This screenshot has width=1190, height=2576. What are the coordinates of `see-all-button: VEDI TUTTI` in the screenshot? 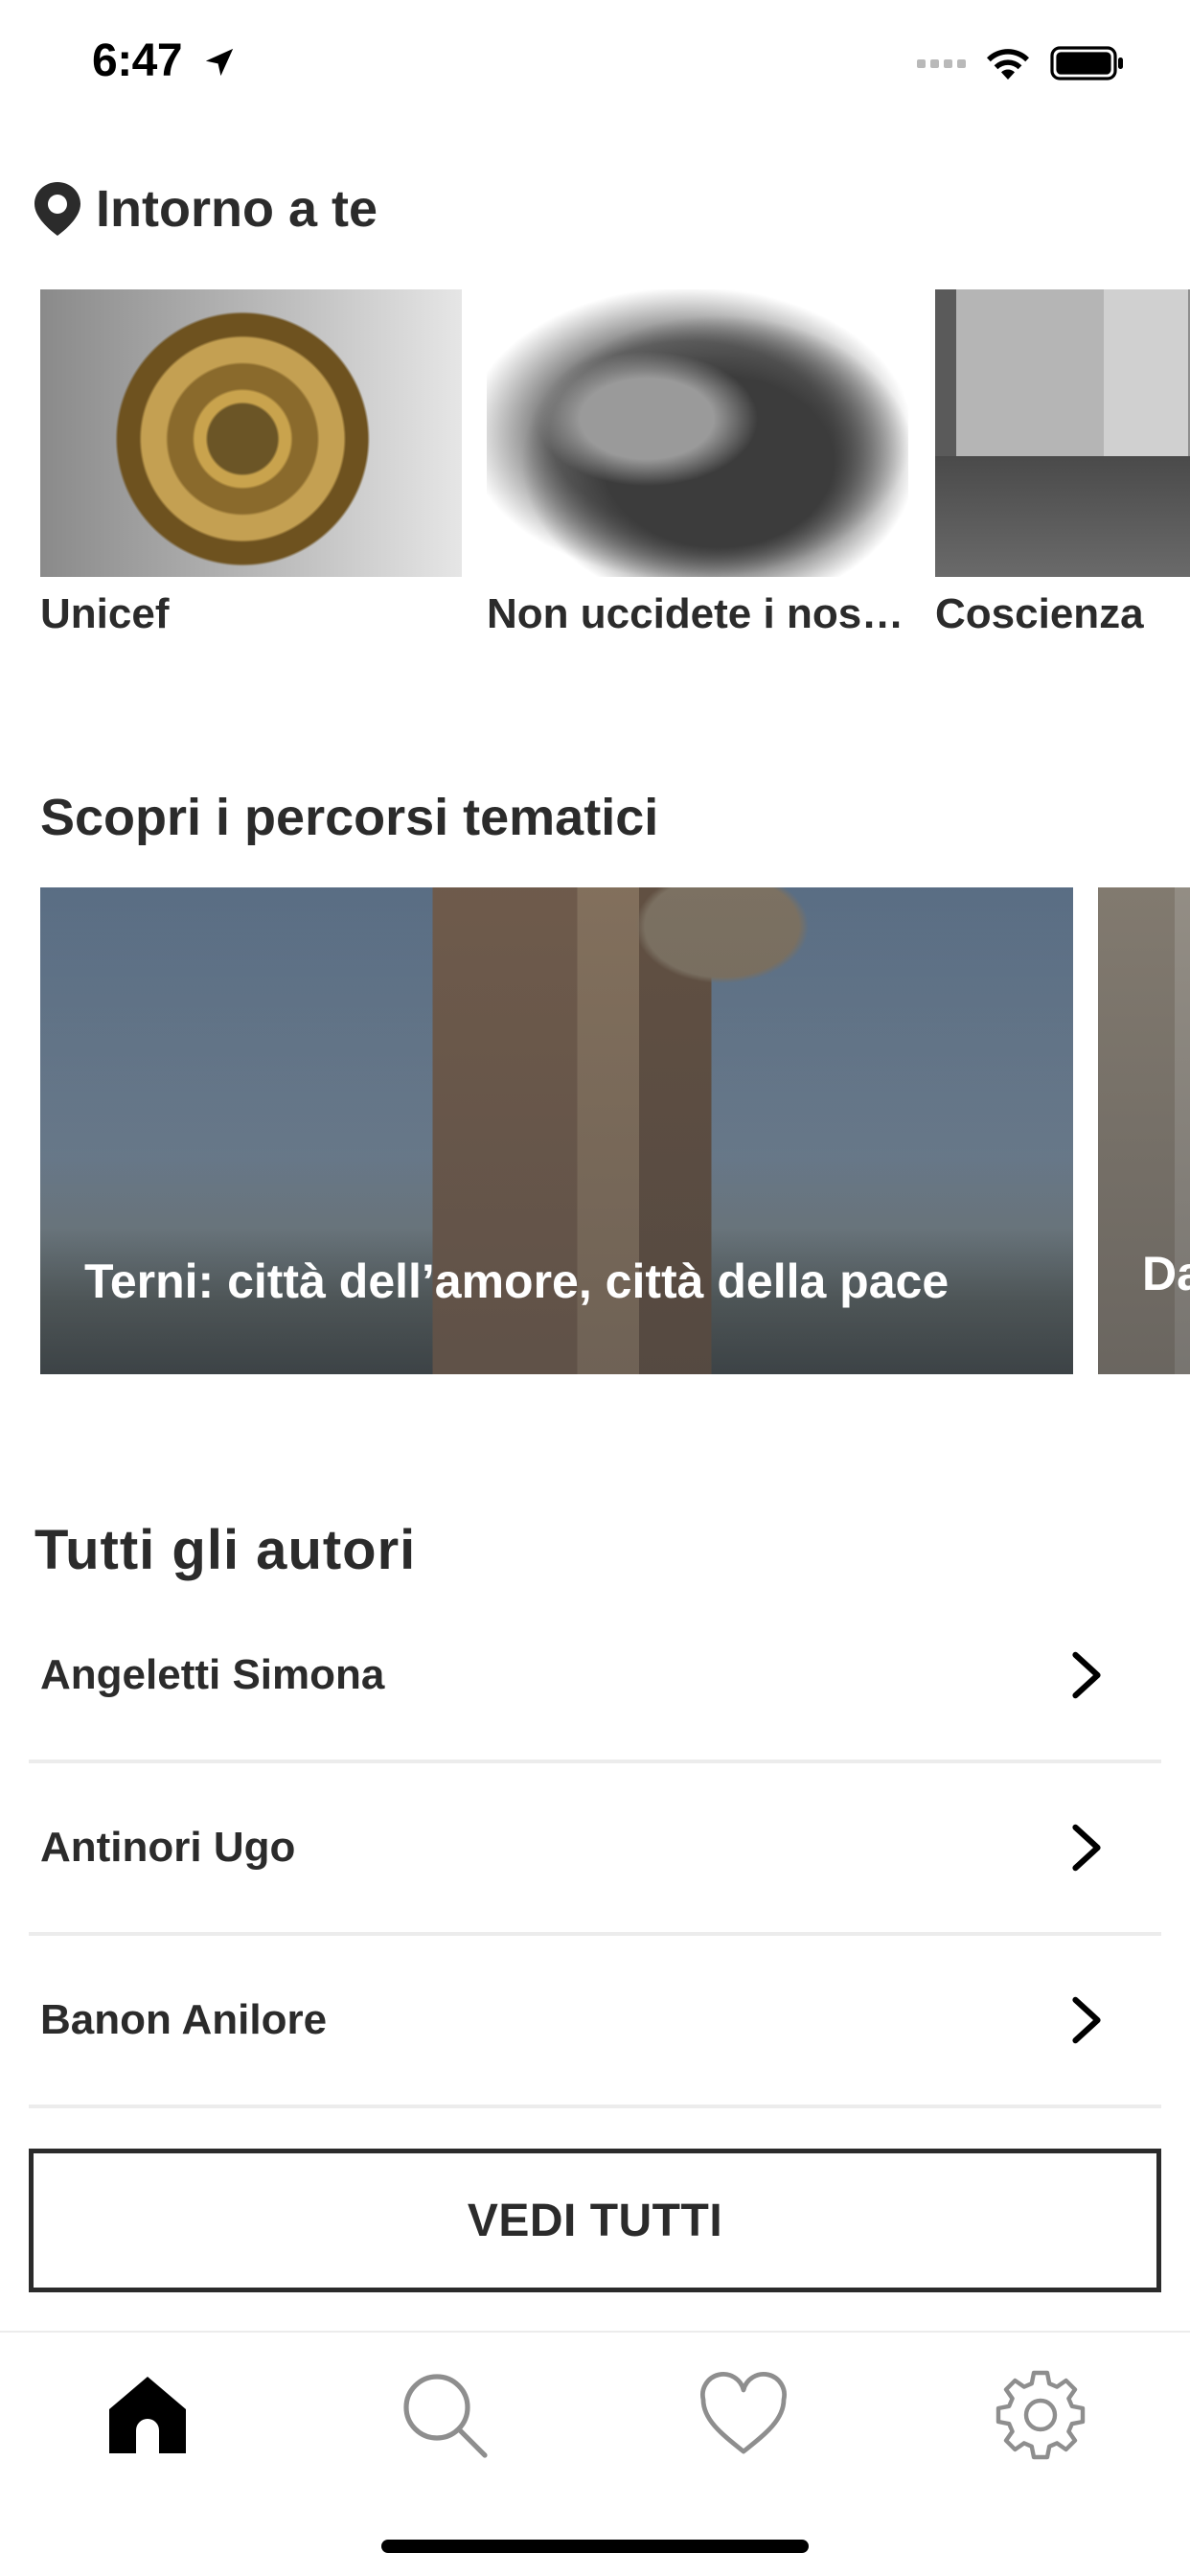 It's located at (595, 2220).